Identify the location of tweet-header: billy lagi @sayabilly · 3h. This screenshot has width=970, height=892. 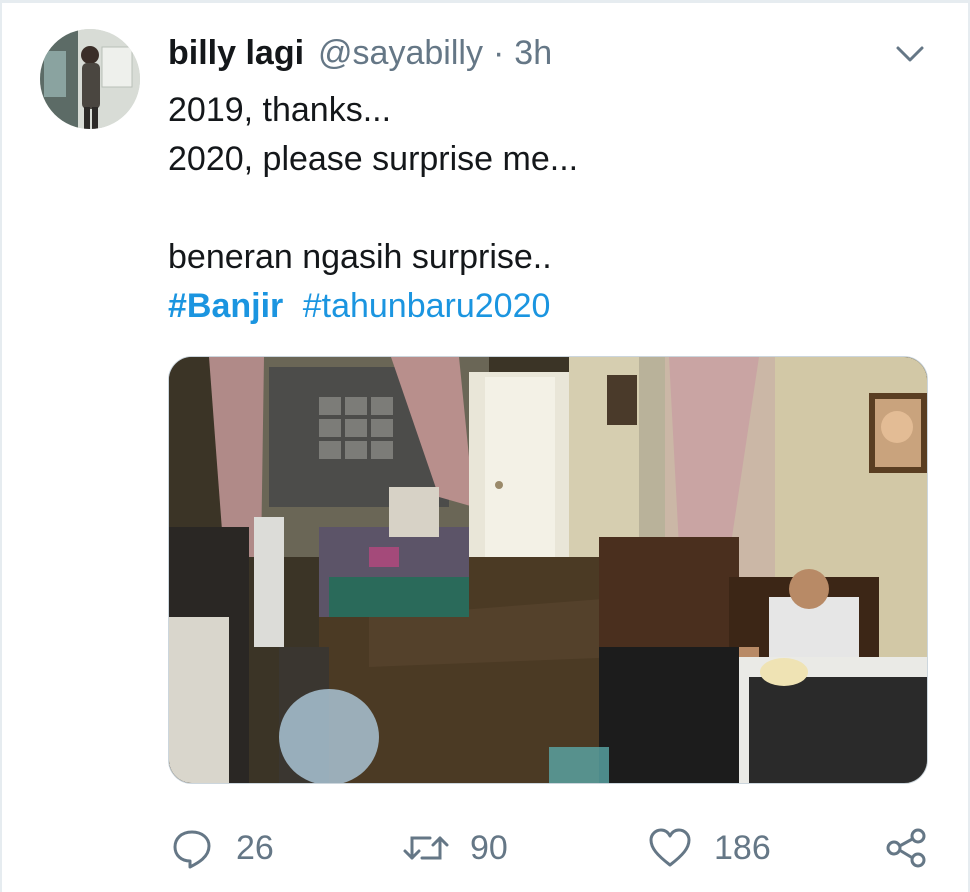
(360, 54).